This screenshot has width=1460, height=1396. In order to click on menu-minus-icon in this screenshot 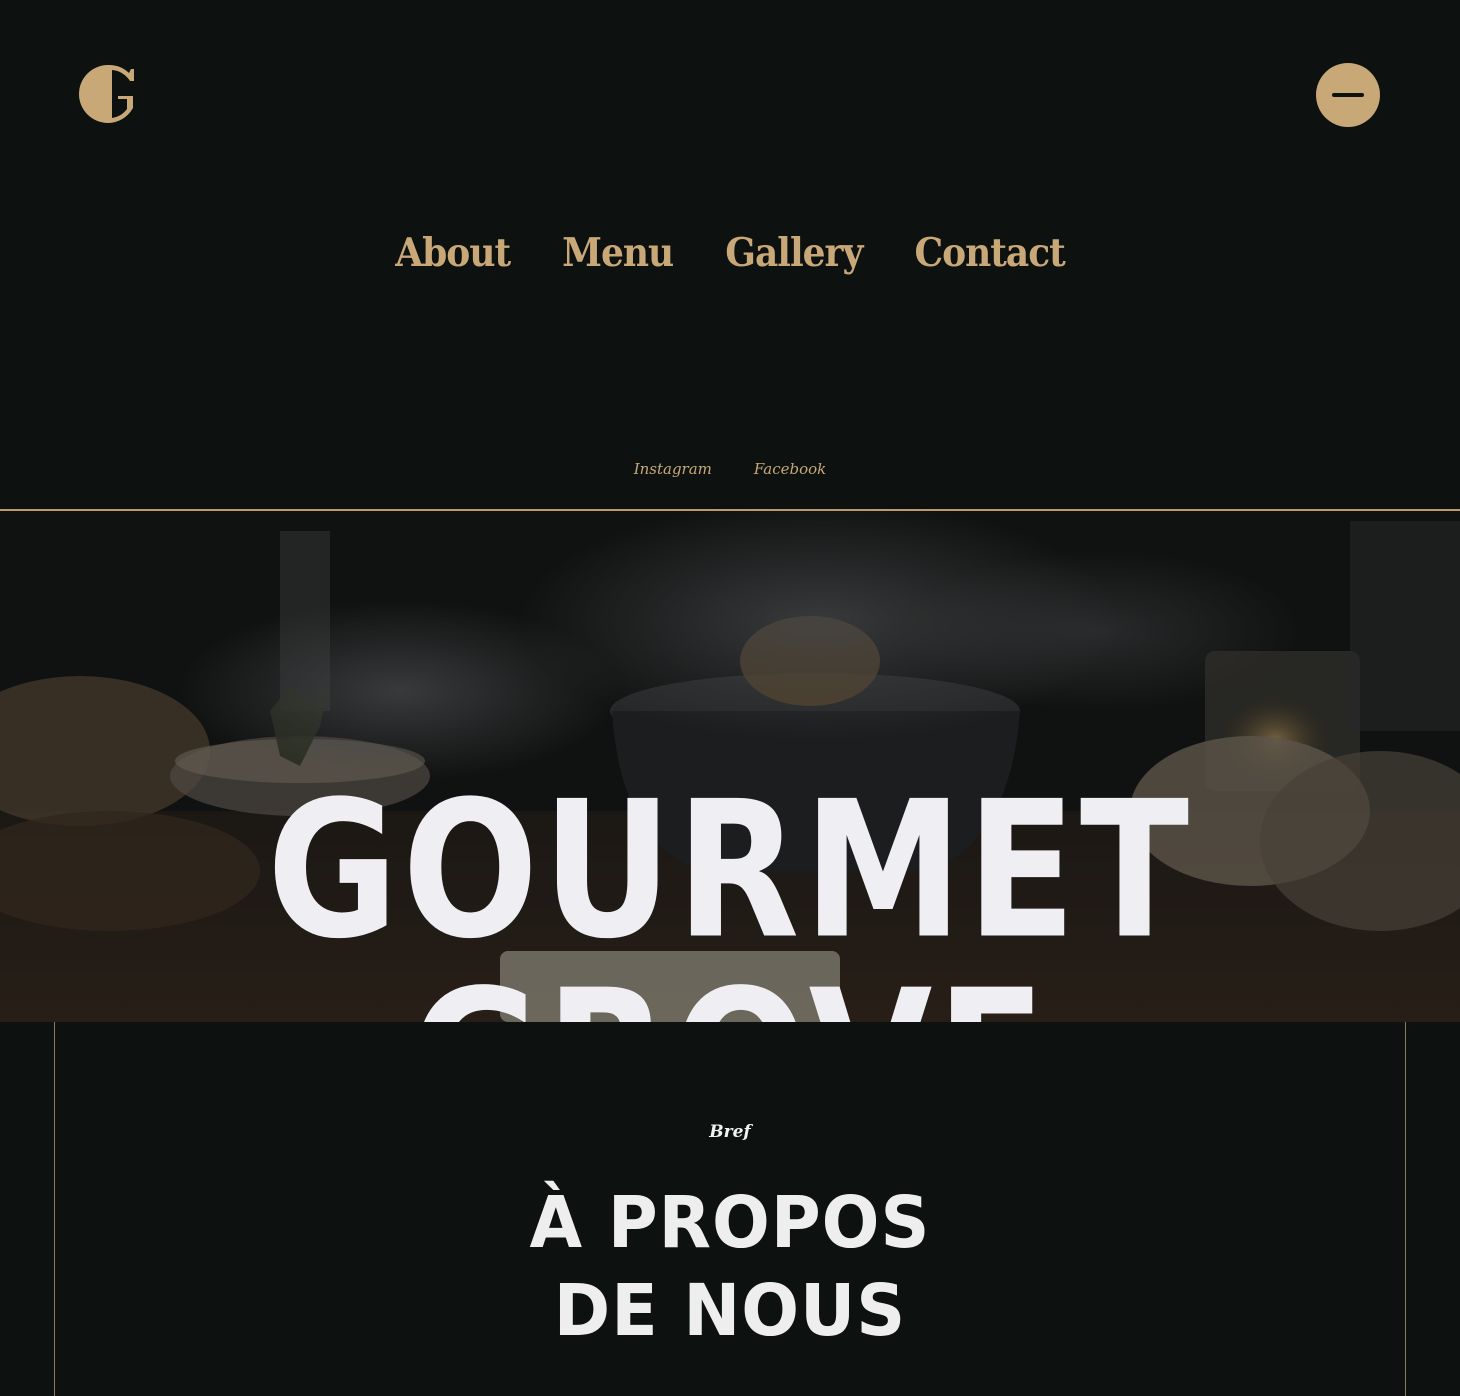, I will do `click(1348, 95)`.